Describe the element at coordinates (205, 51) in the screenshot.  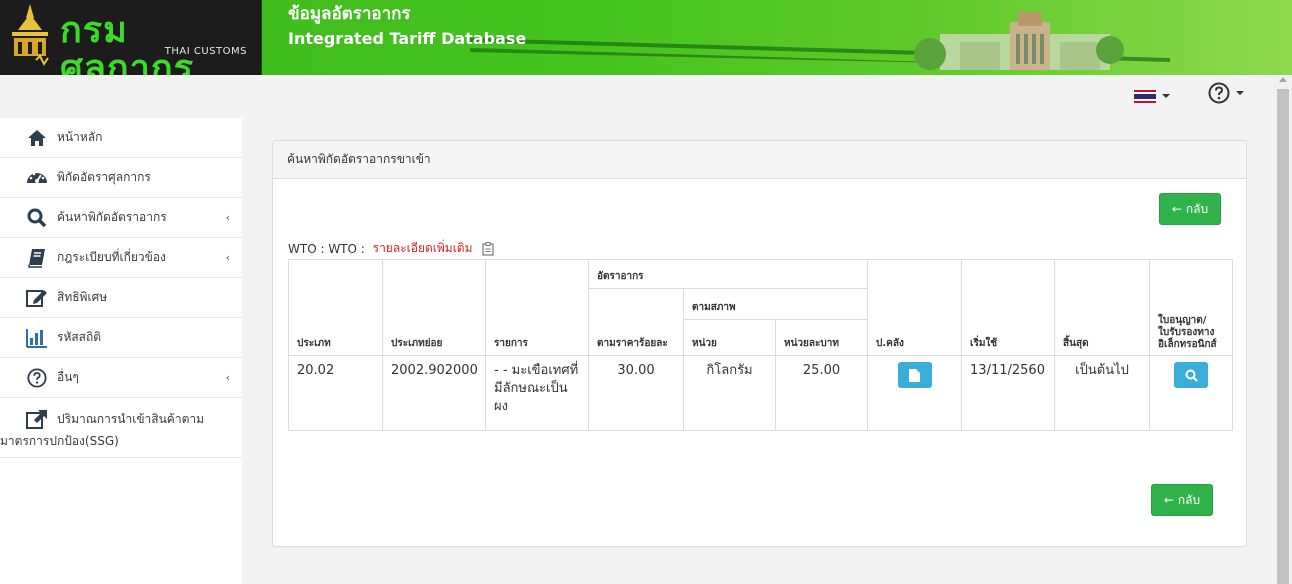
I see `logo-subtext: THAI CUSTOMS` at that location.